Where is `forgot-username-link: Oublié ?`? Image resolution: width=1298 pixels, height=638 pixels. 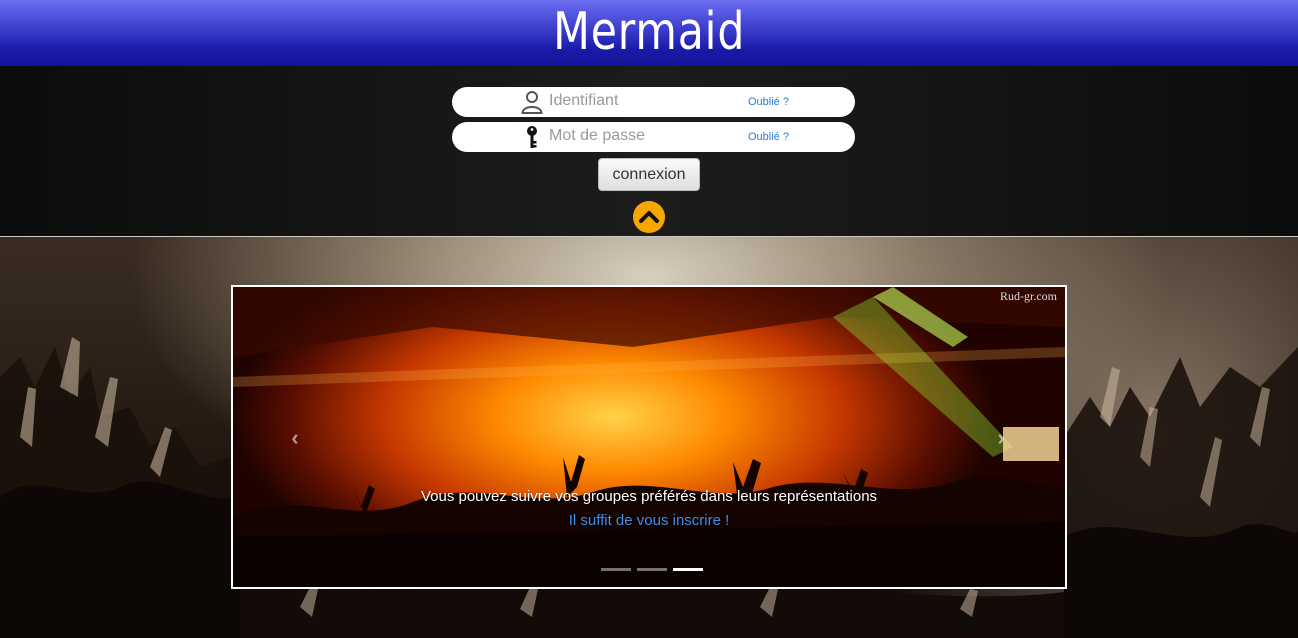 forgot-username-link: Oublié ? is located at coordinates (768, 102).